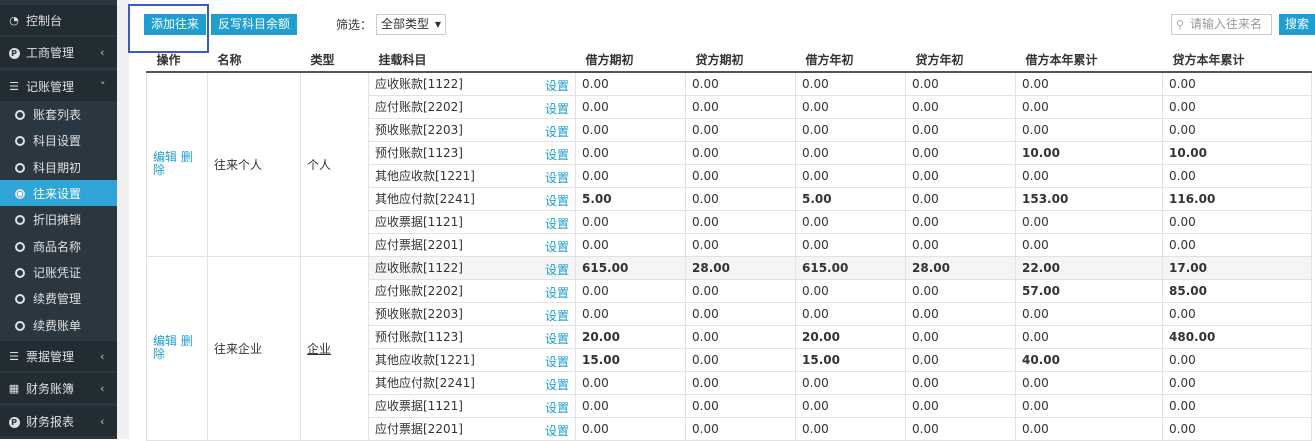  I want to click on account-cell: 预付账款[1123] 设置, so click(472, 152).